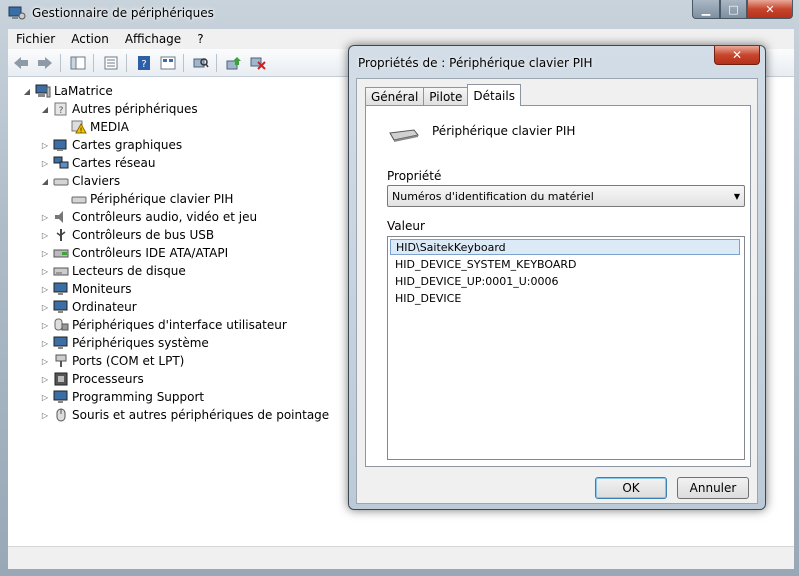  I want to click on tree-node-label: Cartes graphiques, so click(127, 145).